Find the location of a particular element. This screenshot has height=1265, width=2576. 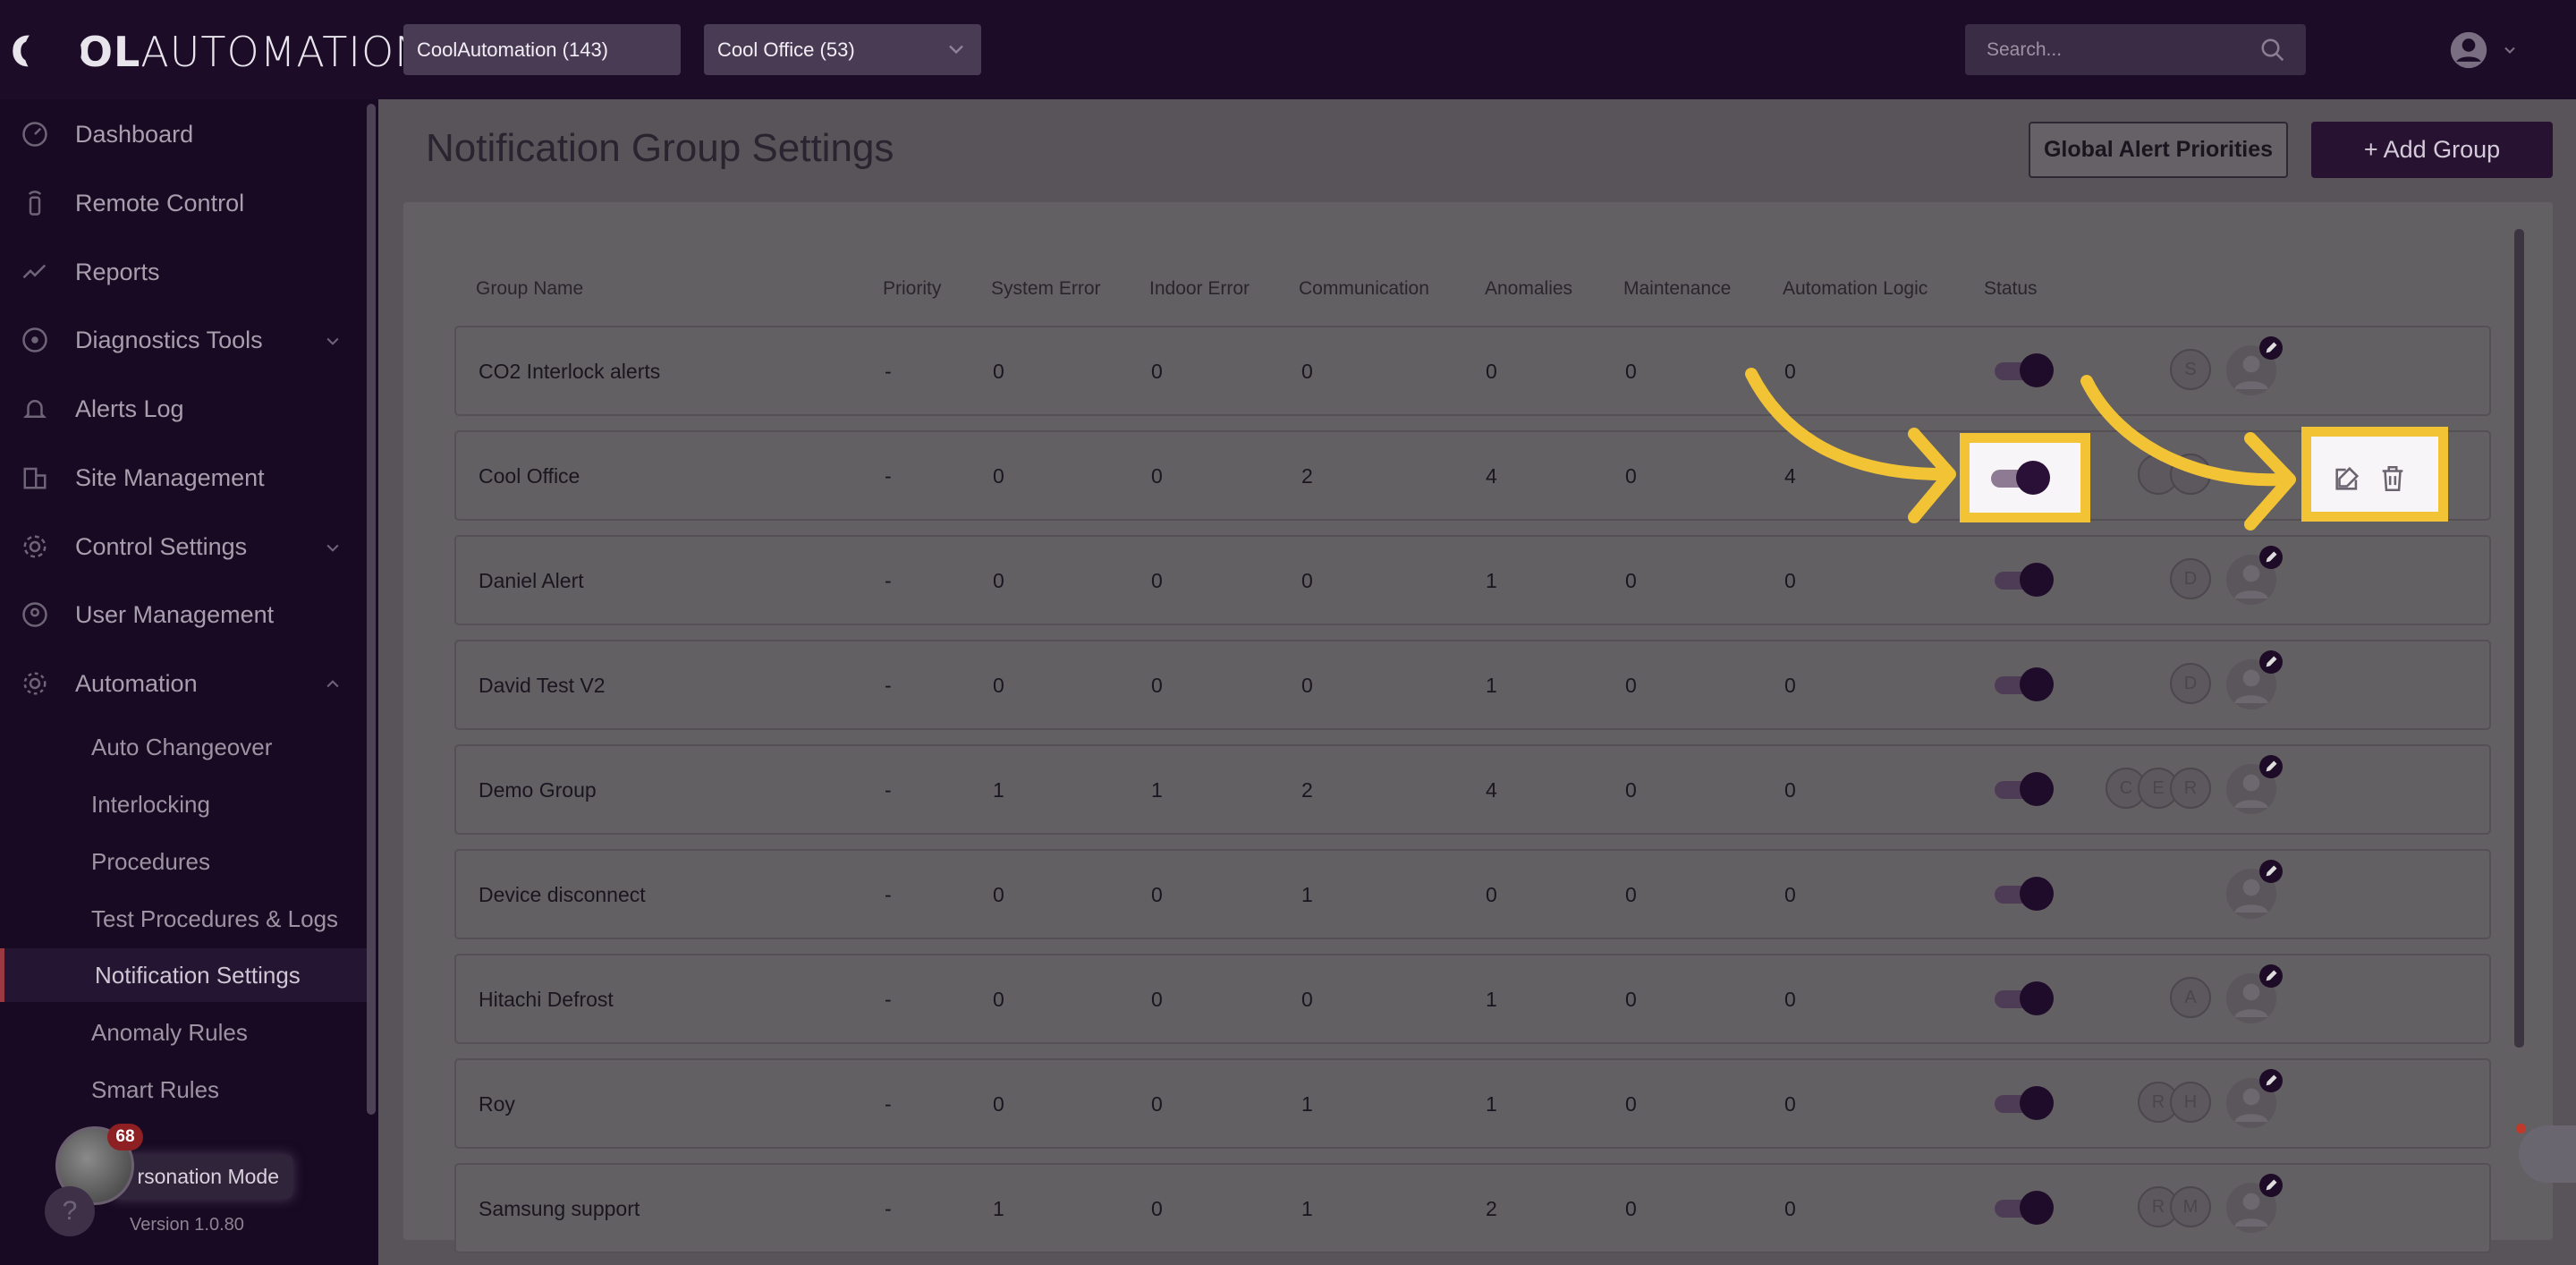

sidebar-item-control-settings: Control Settings is located at coordinates (183, 546).